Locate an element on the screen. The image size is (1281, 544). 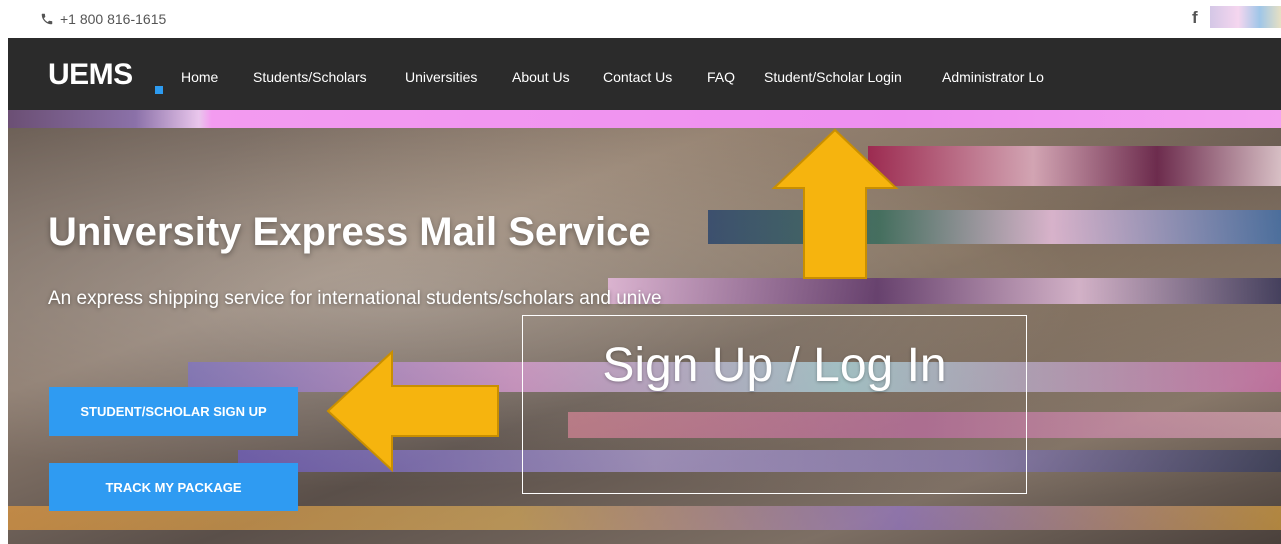
nav-students-scholars: Students/Scholars is located at coordinates (310, 77).